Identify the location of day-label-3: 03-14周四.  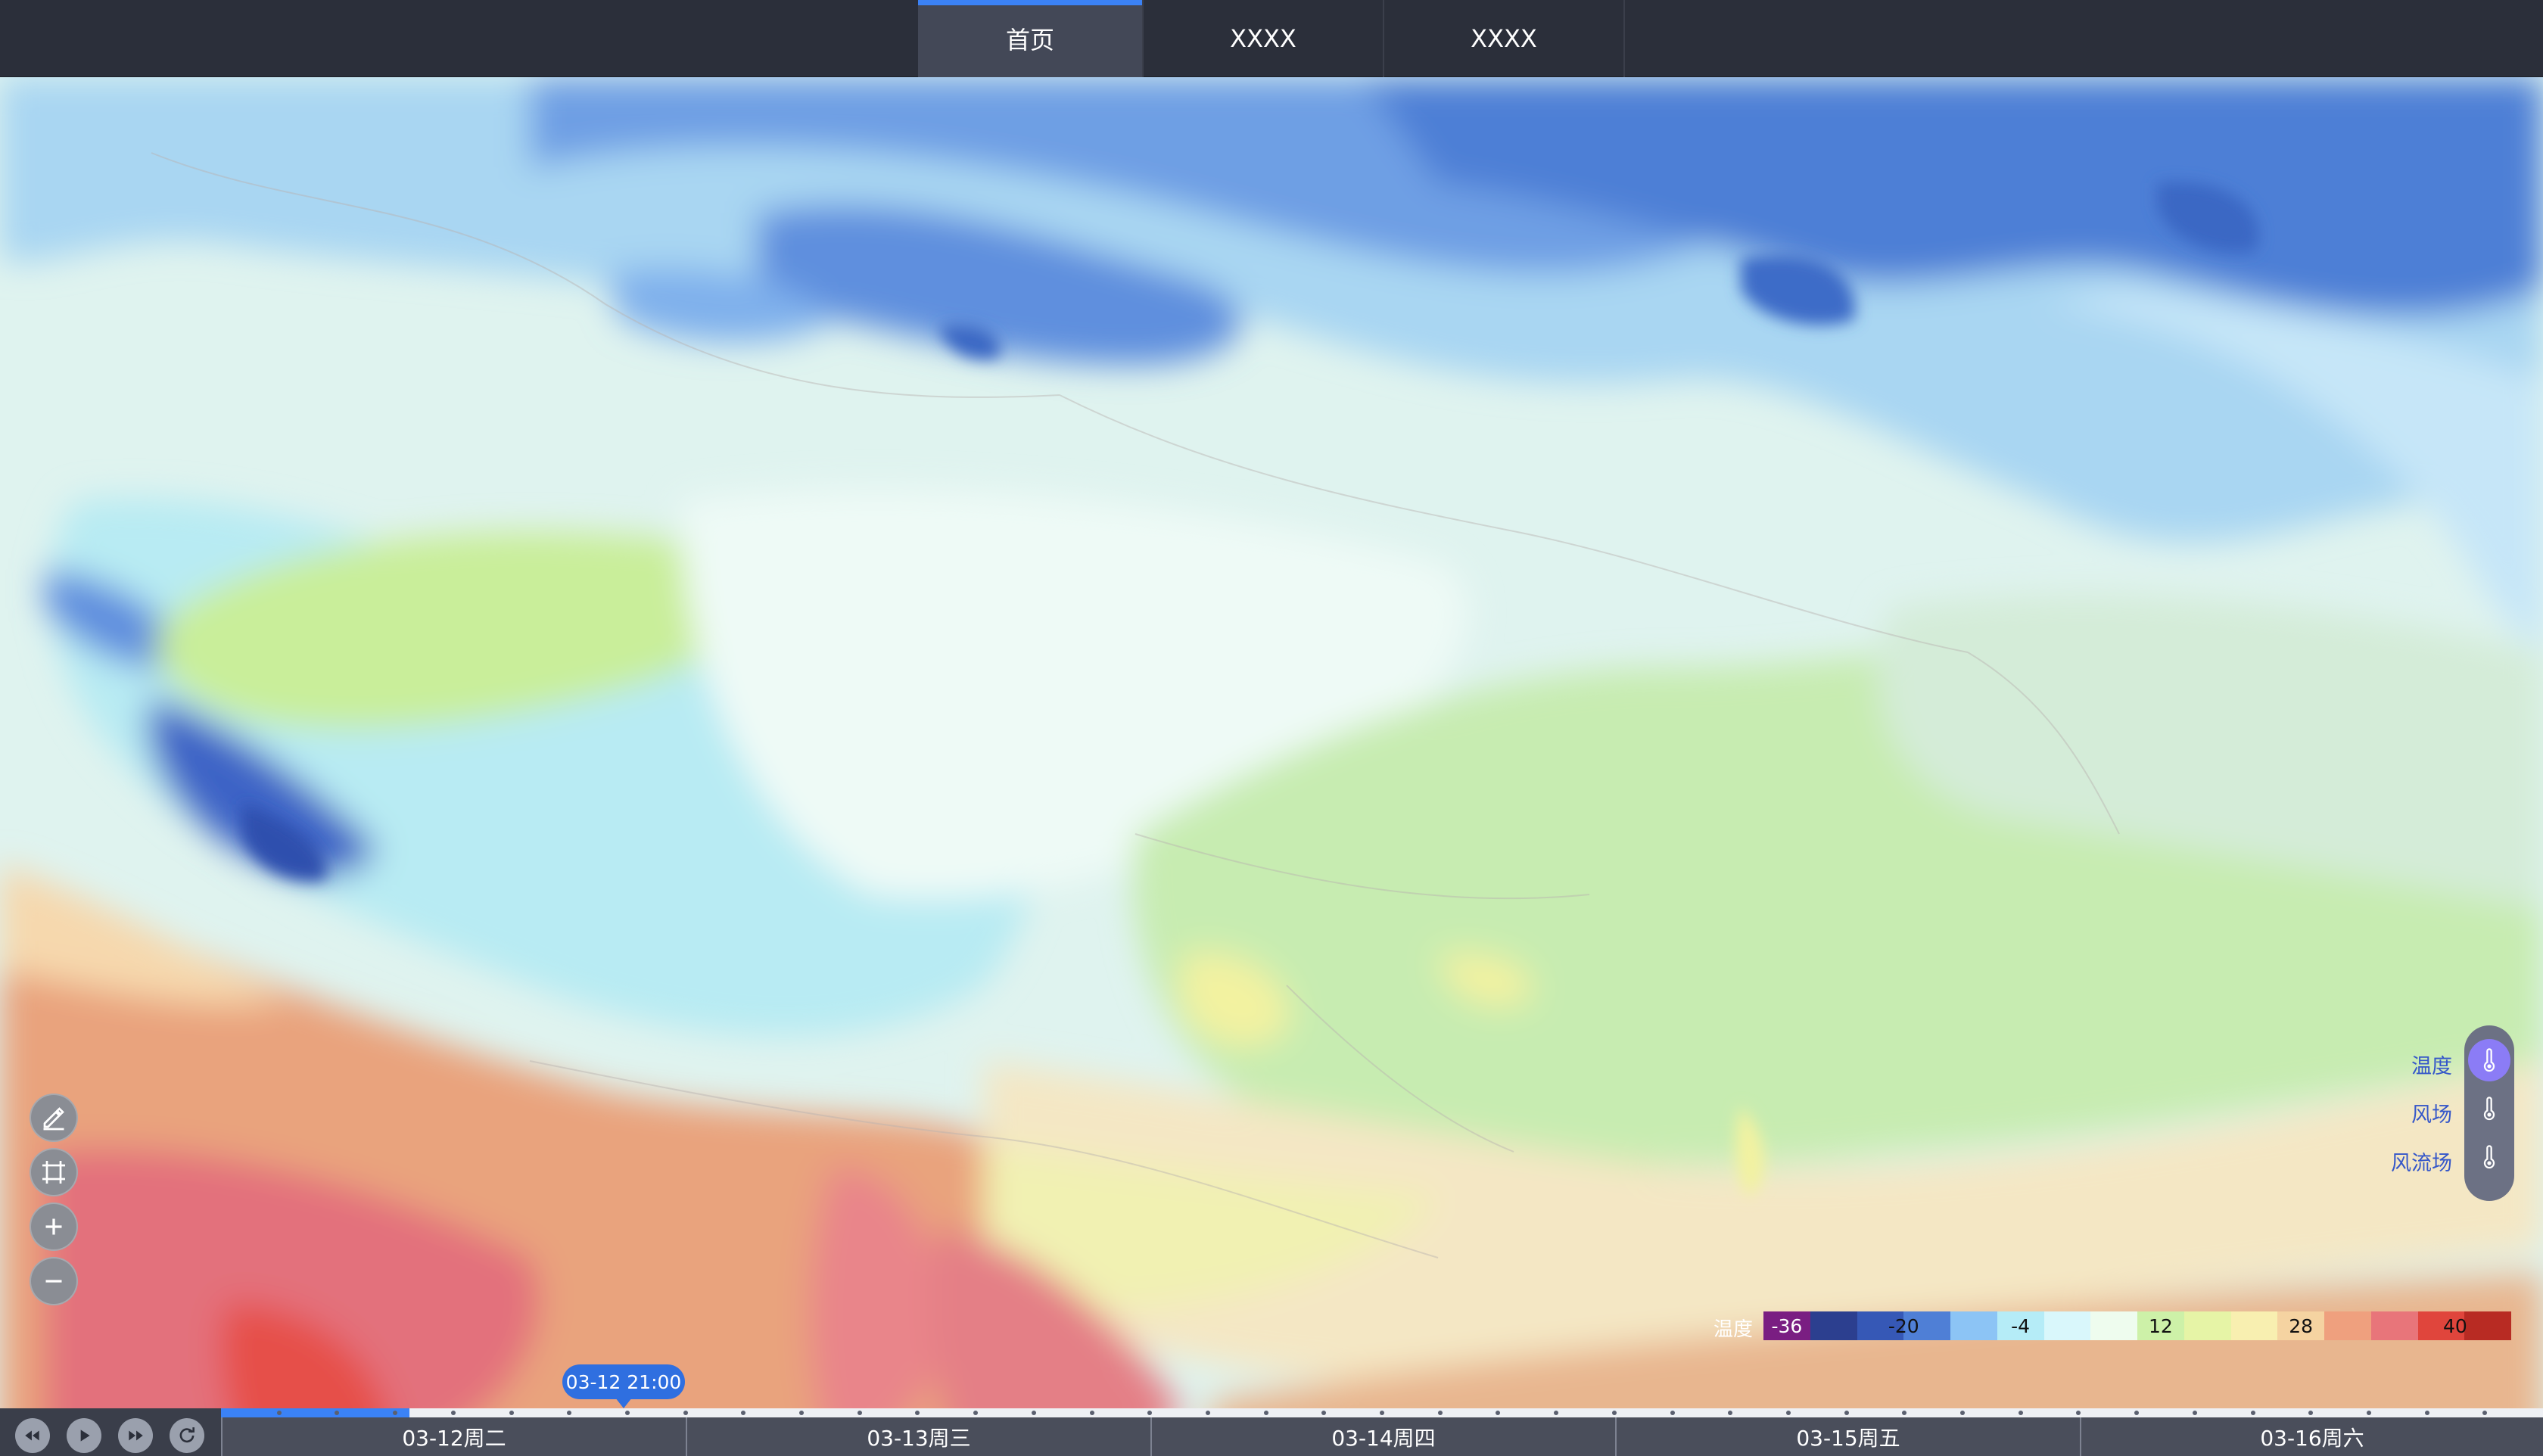
(1383, 1438).